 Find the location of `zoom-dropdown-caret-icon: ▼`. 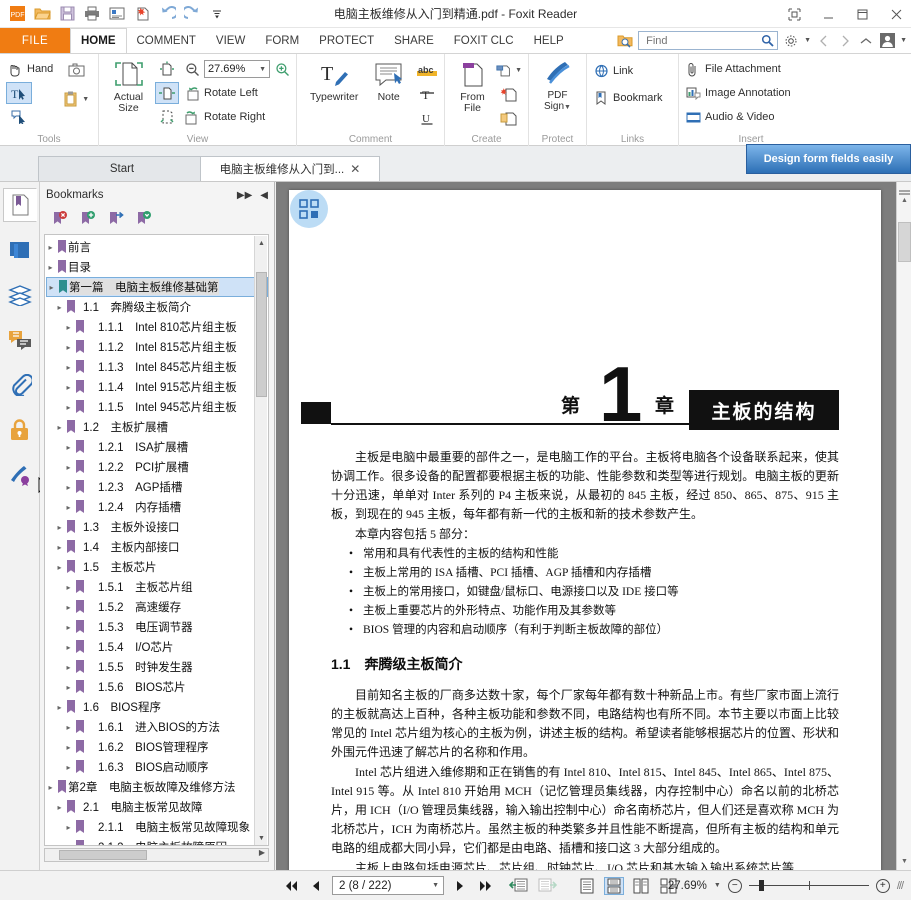

zoom-dropdown-caret-icon: ▼ is located at coordinates (262, 69).